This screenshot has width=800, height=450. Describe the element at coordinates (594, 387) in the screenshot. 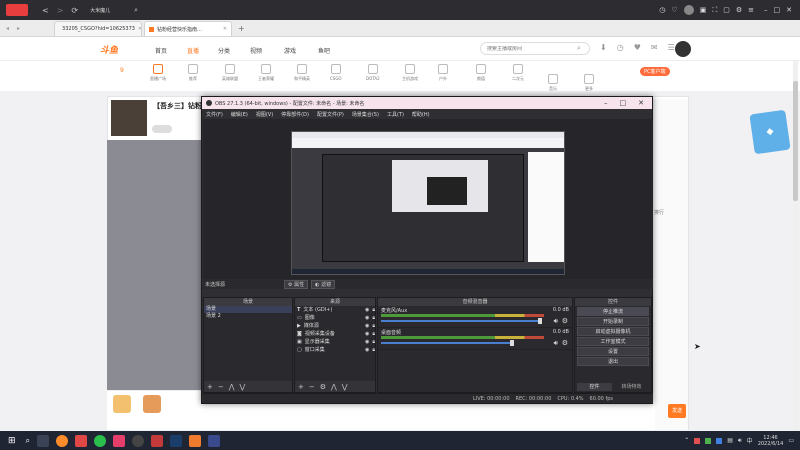

I see `tab-controls: 控件` at that location.